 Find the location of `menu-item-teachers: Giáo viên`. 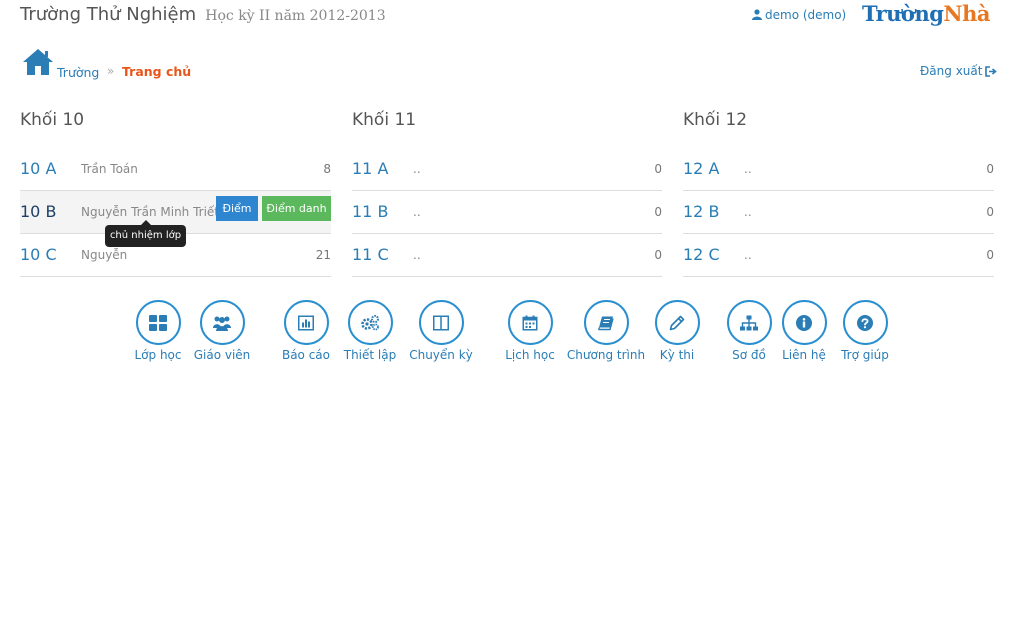

menu-item-teachers: Giáo viên is located at coordinates (222, 331).